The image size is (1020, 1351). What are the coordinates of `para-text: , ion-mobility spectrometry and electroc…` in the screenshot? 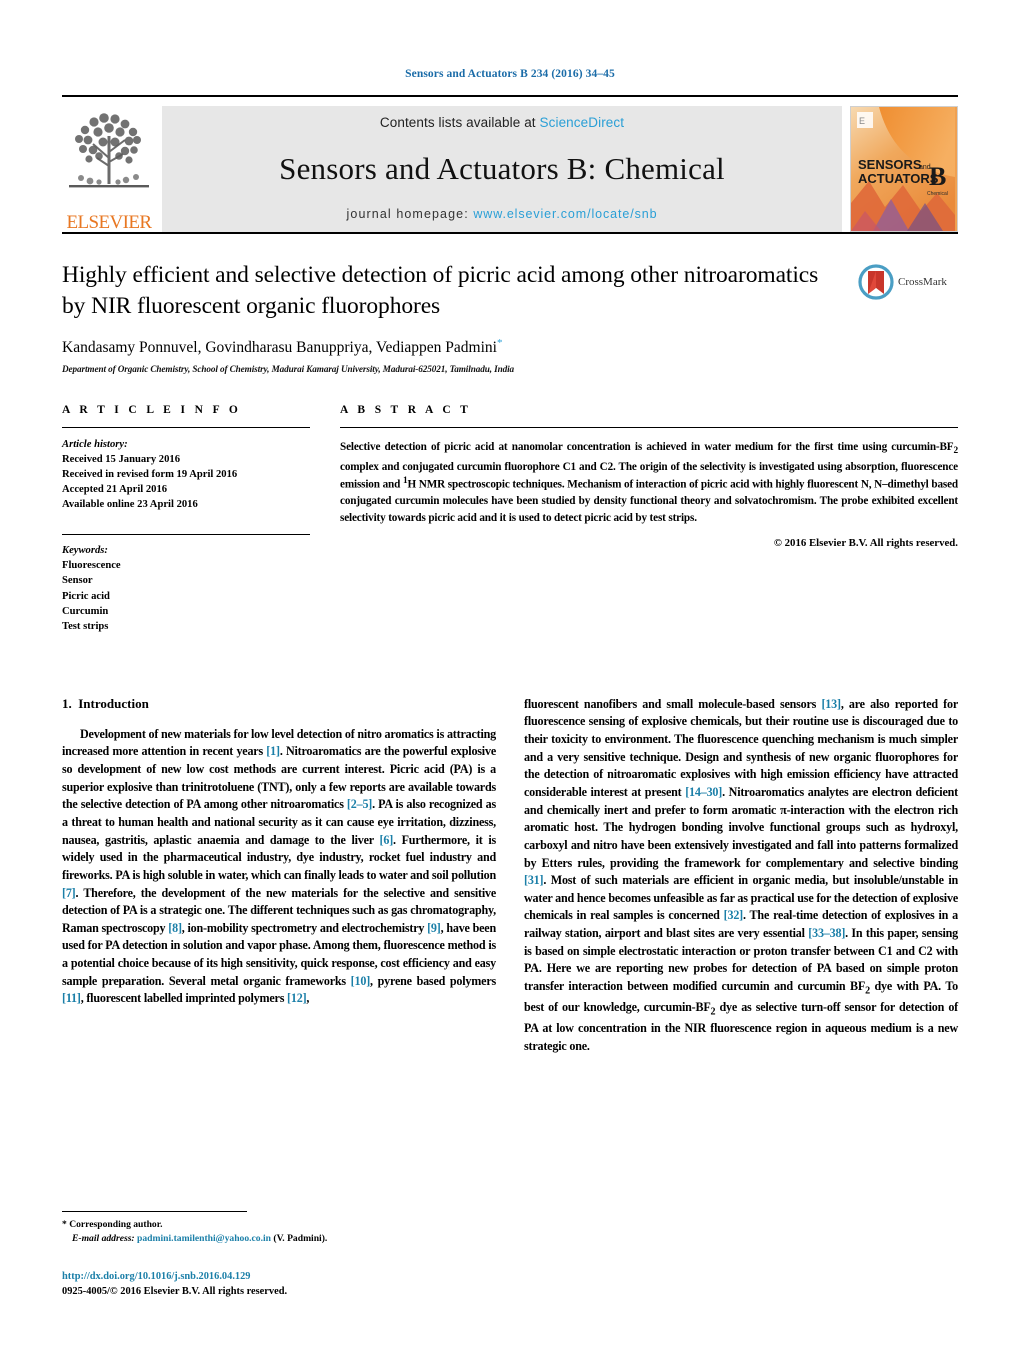 It's located at (304, 927).